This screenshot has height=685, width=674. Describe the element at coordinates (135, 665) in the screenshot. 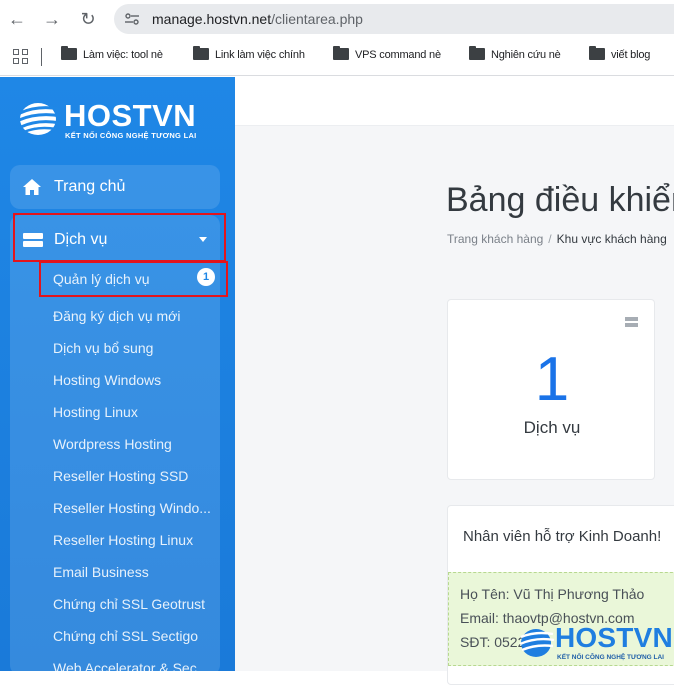

I see `sidebar-subitem-web-accelerator: Web Accelerator & Sec` at that location.